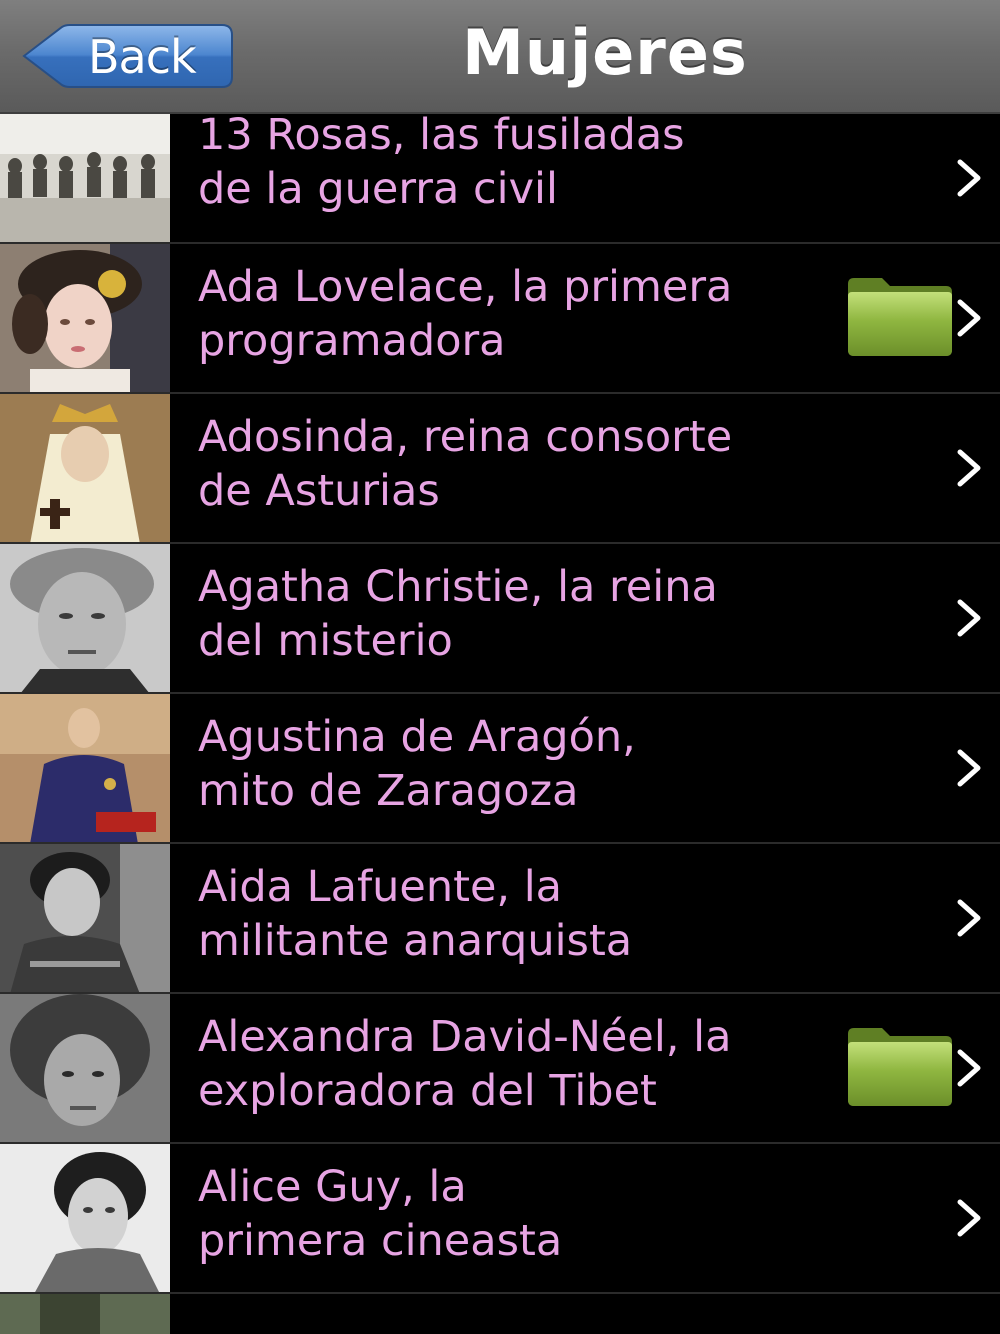 This screenshot has width=1000, height=1334. I want to click on list-item, so click(500, 1314).